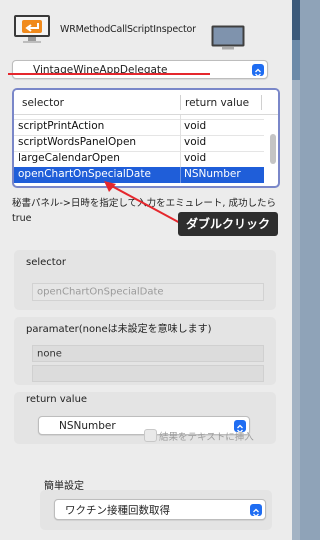 The width and height of the screenshot is (320, 540). Describe the element at coordinates (139, 143) in the screenshot. I see `table-row: scriptWordsPanelOpen void` at that location.